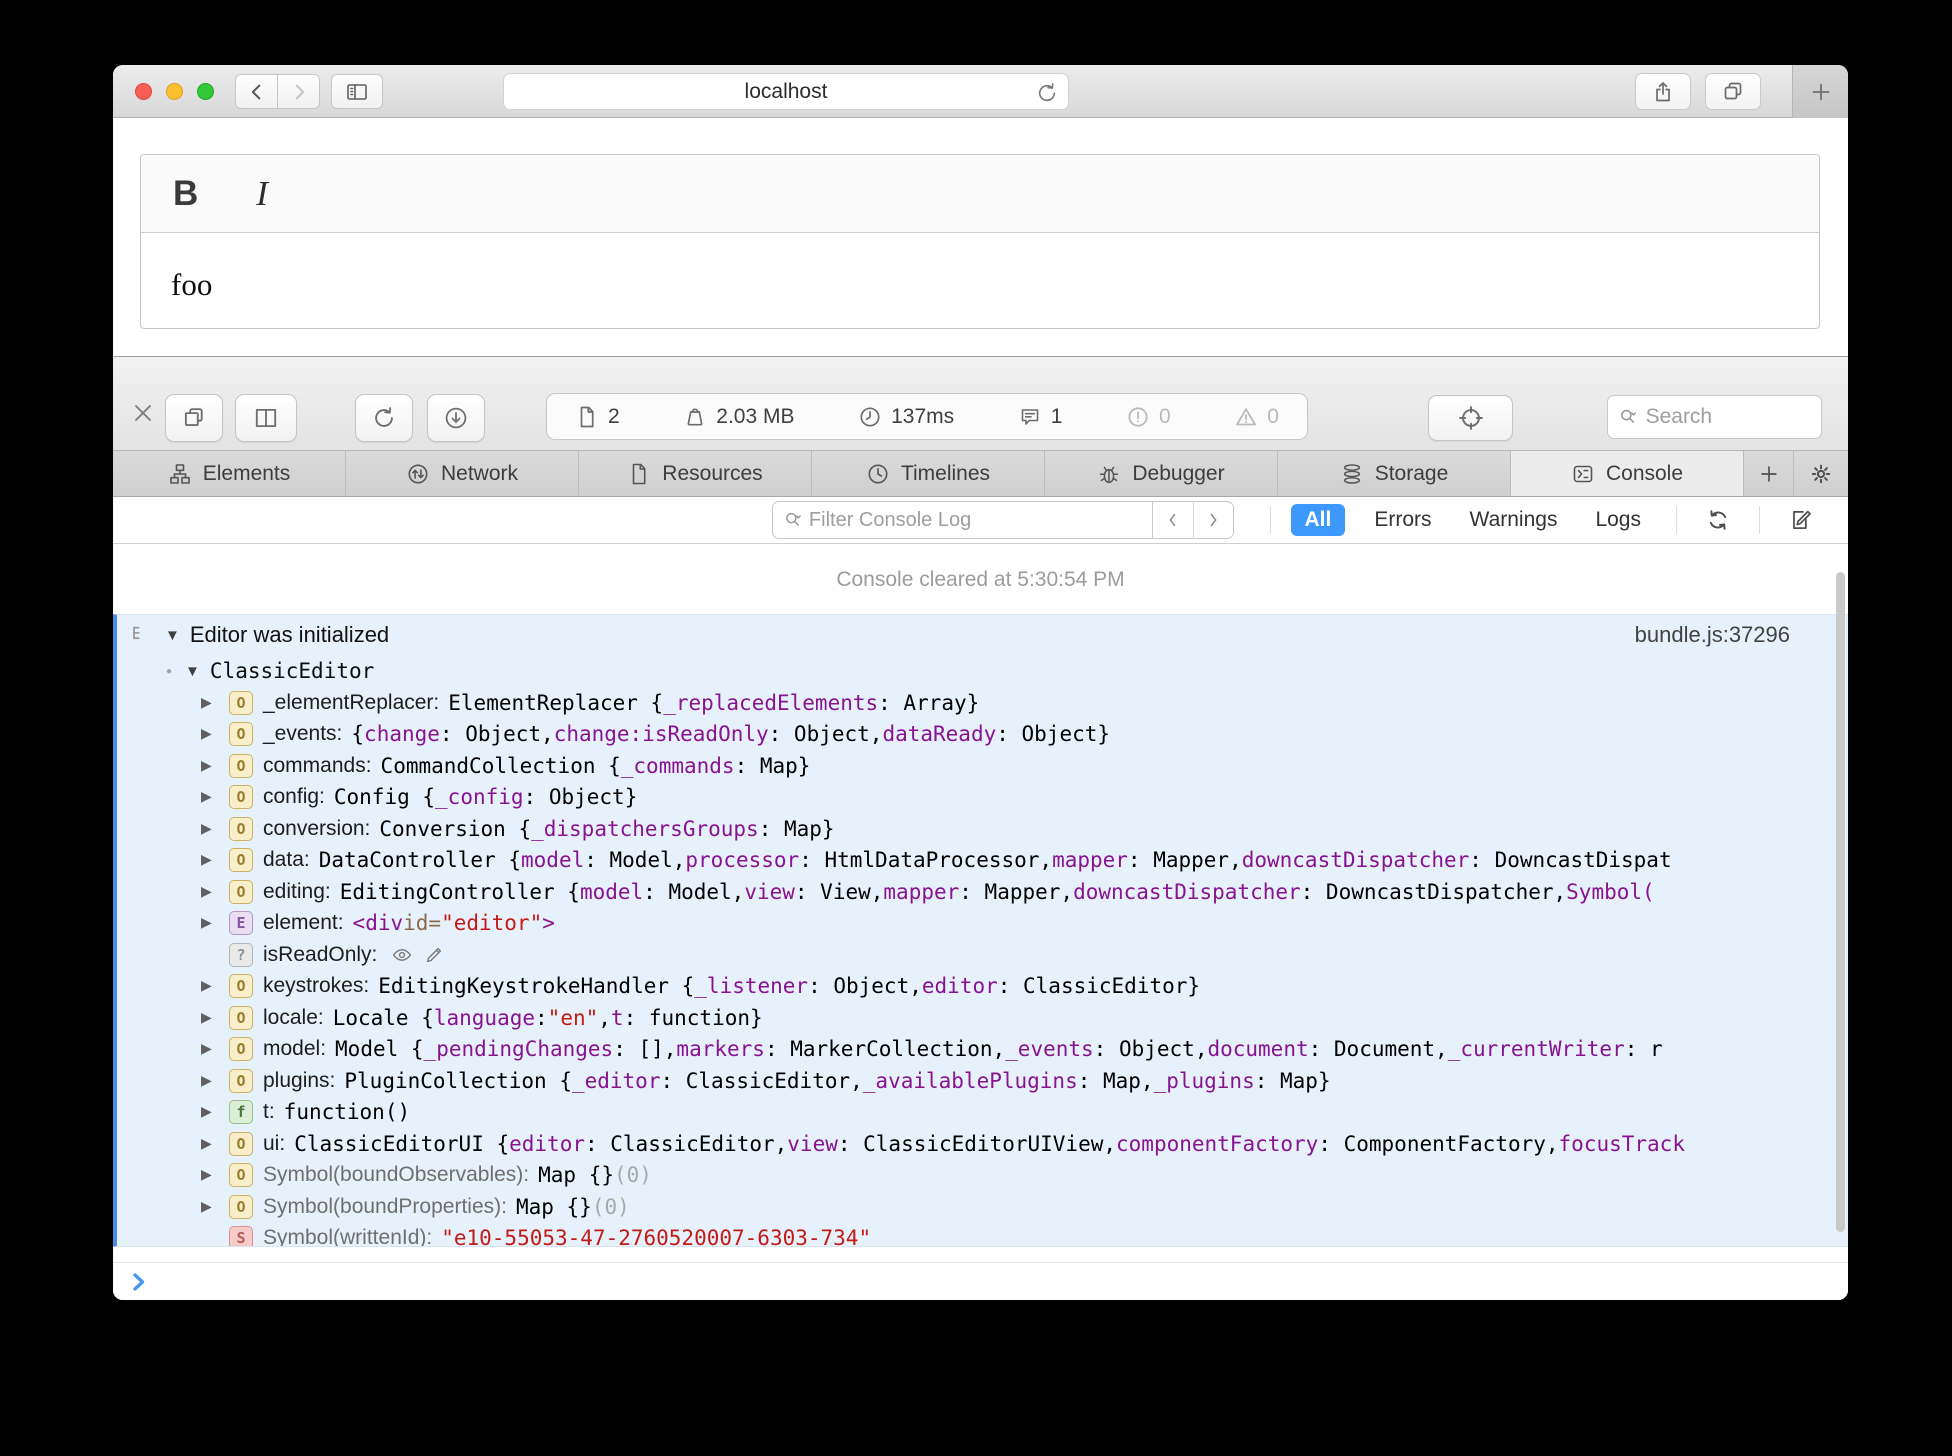 The width and height of the screenshot is (1952, 1456). I want to click on inspector-search-field, so click(1714, 417).